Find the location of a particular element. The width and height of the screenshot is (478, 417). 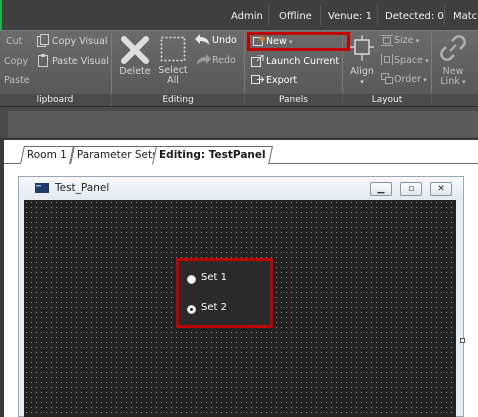

tab-editing-testpanel: Editing: TestPanel is located at coordinates (212, 155).